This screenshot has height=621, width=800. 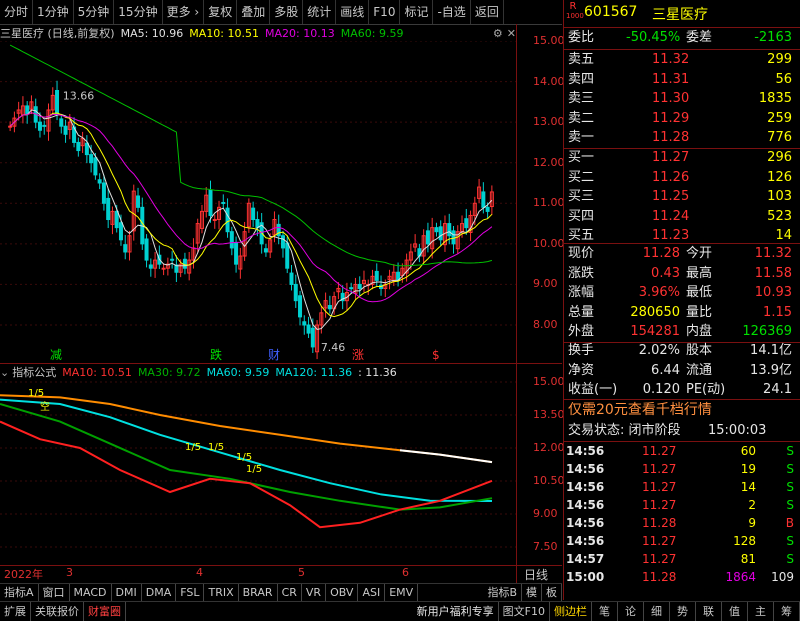 I want to click on stats2-label-1: 净资, so click(x=581, y=370).